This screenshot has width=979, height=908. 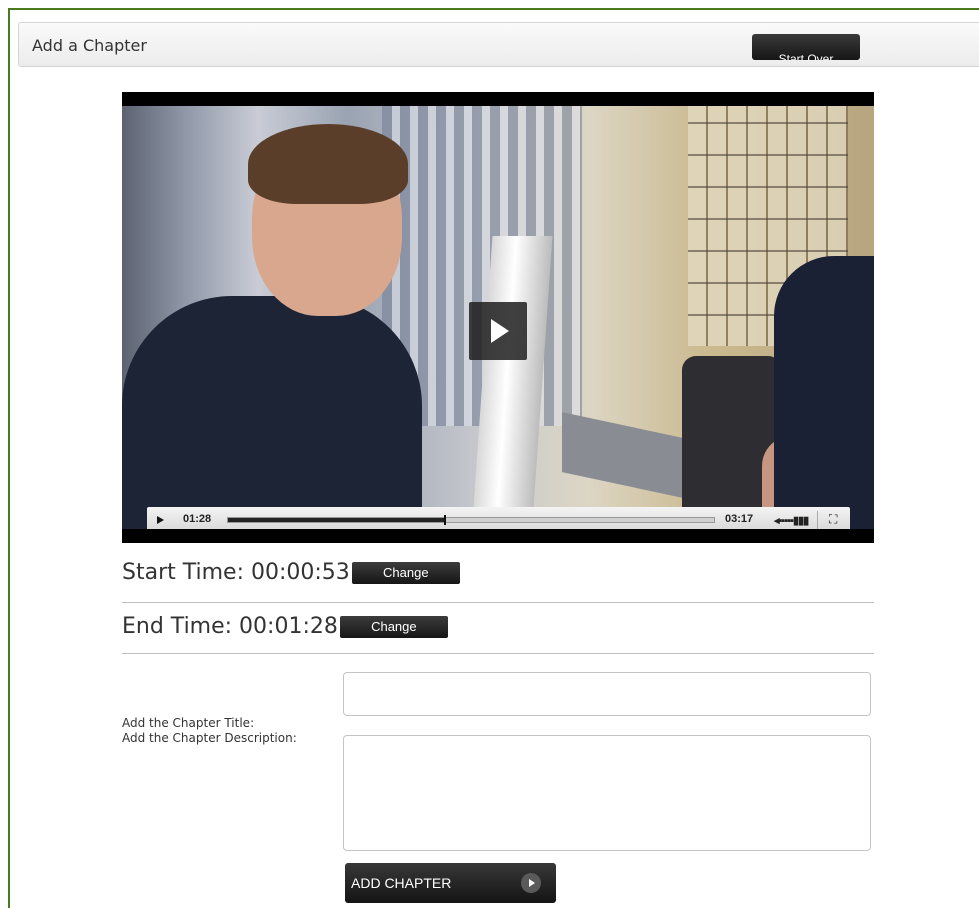 What do you see at coordinates (806, 47) in the screenshot?
I see `start-over-button: Start Over` at bounding box center [806, 47].